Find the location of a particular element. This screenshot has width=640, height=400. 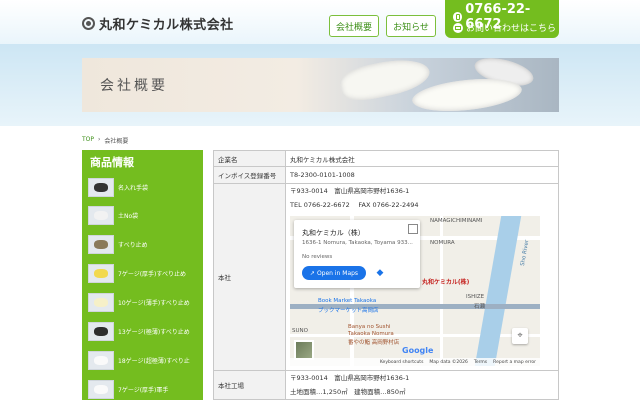

bag-icon is located at coordinates (101, 215).